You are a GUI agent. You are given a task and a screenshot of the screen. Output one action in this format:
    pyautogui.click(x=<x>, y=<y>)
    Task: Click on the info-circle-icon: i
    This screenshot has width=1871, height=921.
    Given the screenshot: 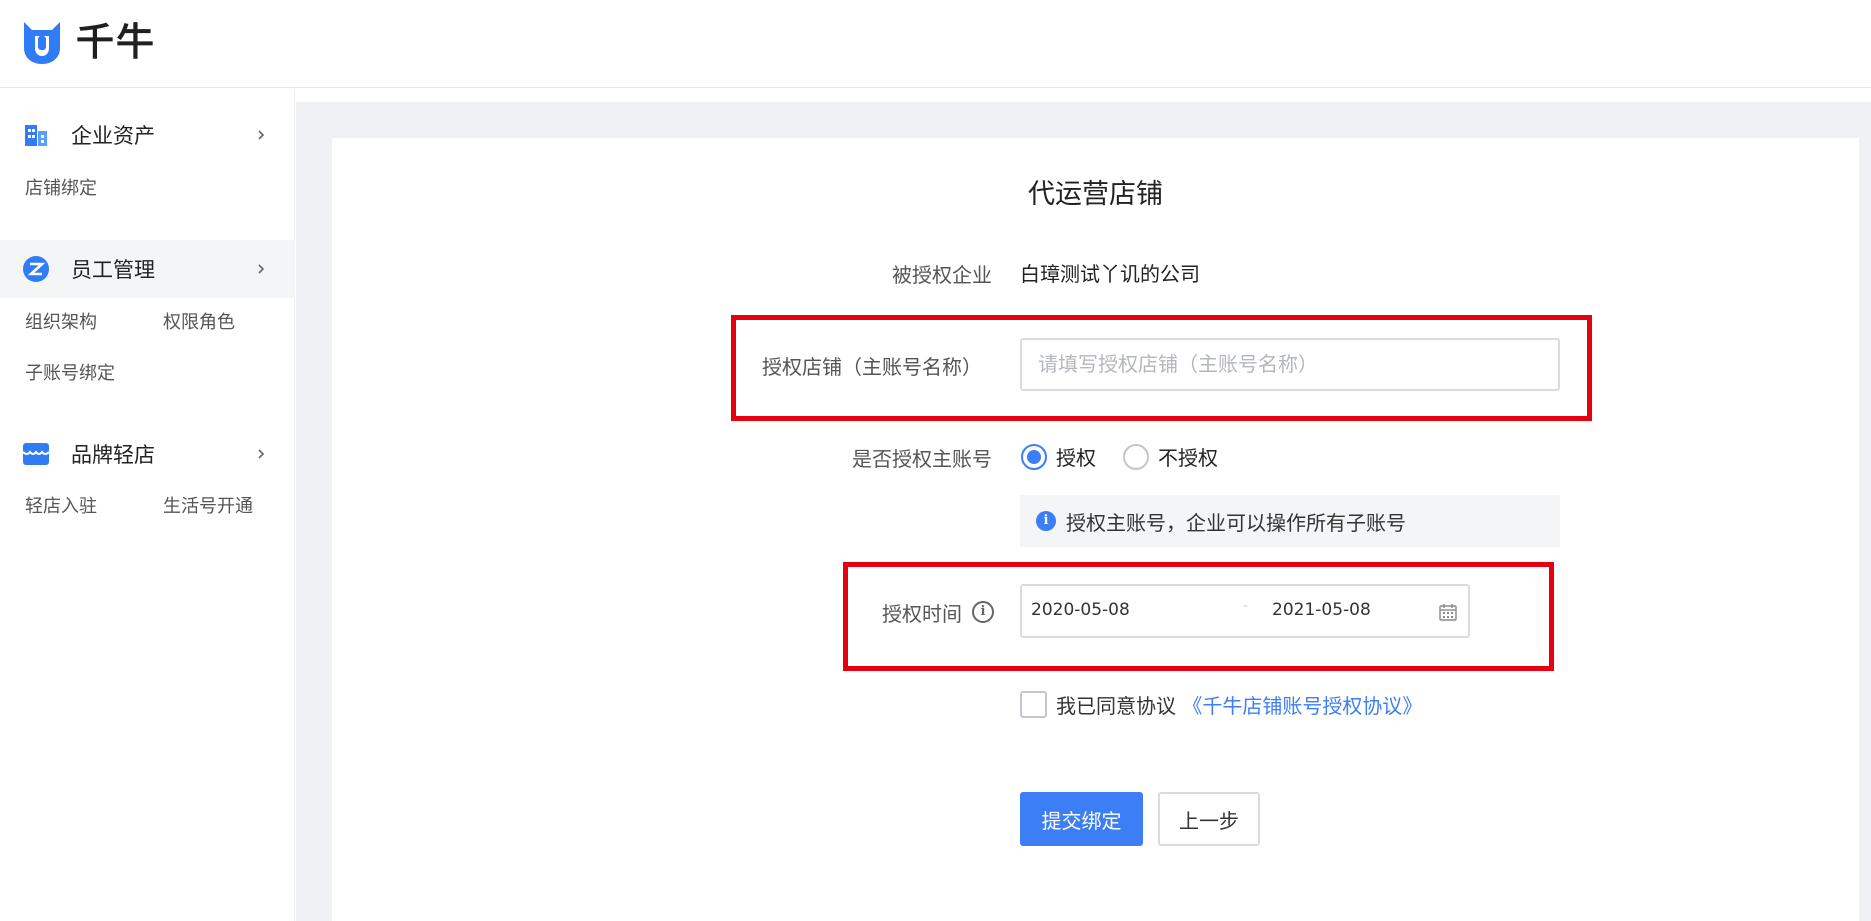 What is the action you would take?
    pyautogui.click(x=983, y=612)
    